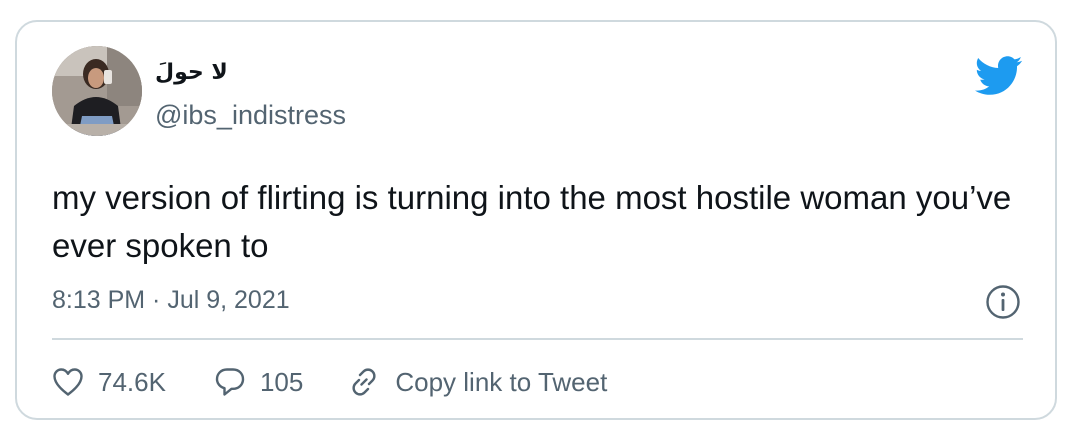  What do you see at coordinates (999, 76) in the screenshot?
I see `twitter-bird-icon` at bounding box center [999, 76].